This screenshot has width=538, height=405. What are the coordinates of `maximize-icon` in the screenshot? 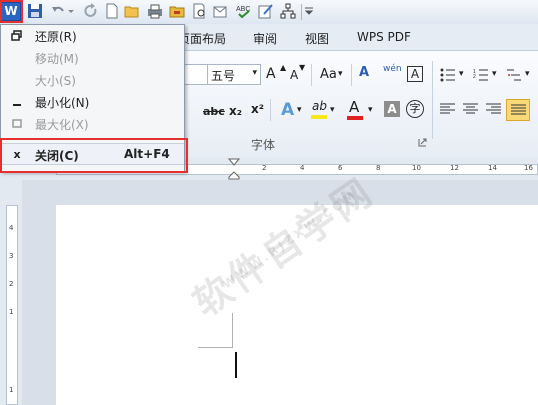 It's located at (17, 123).